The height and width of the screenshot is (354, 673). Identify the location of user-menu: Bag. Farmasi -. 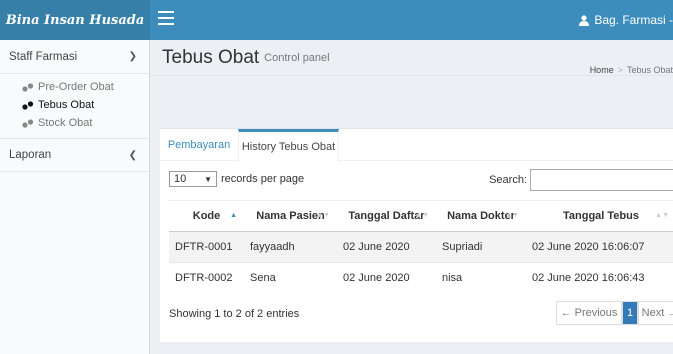
(626, 20).